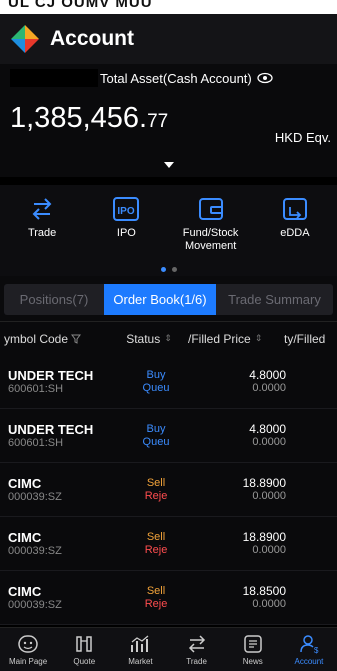 The height and width of the screenshot is (671, 337). I want to click on page-title: Account, so click(92, 38).